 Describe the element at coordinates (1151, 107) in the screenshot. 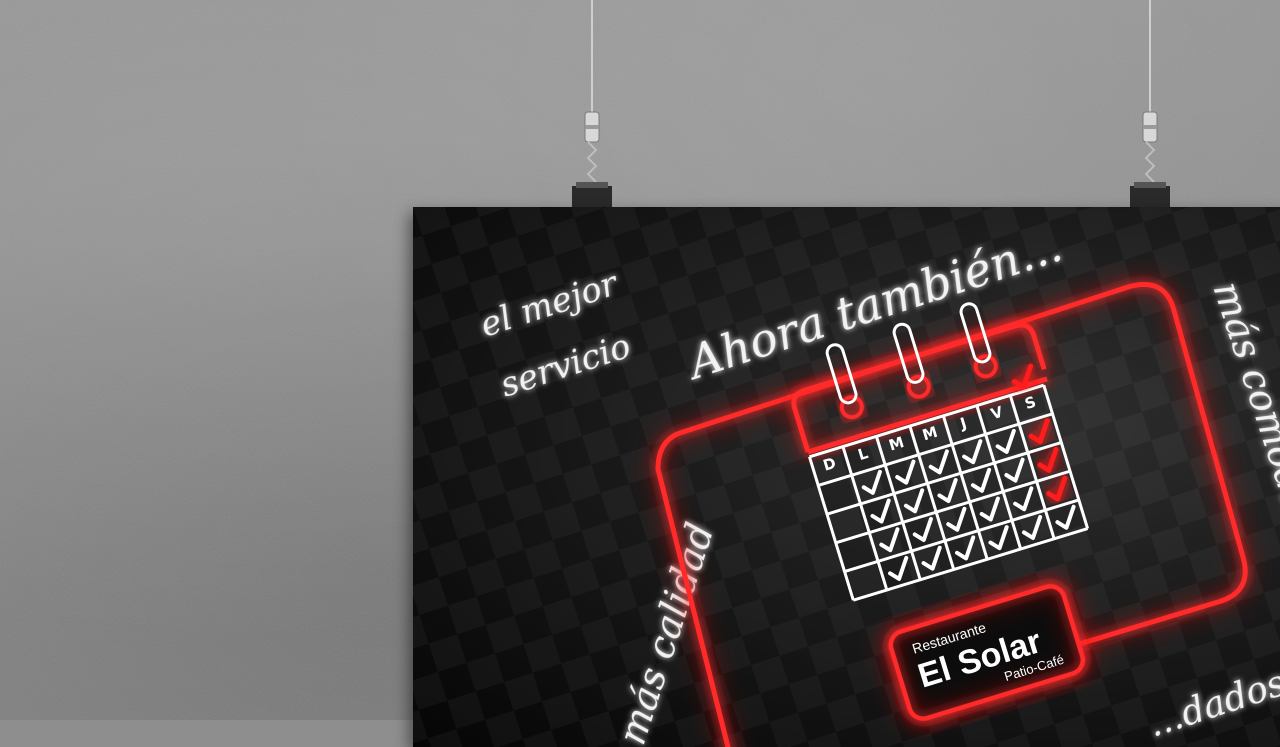

I see `poster-hanger-right` at that location.